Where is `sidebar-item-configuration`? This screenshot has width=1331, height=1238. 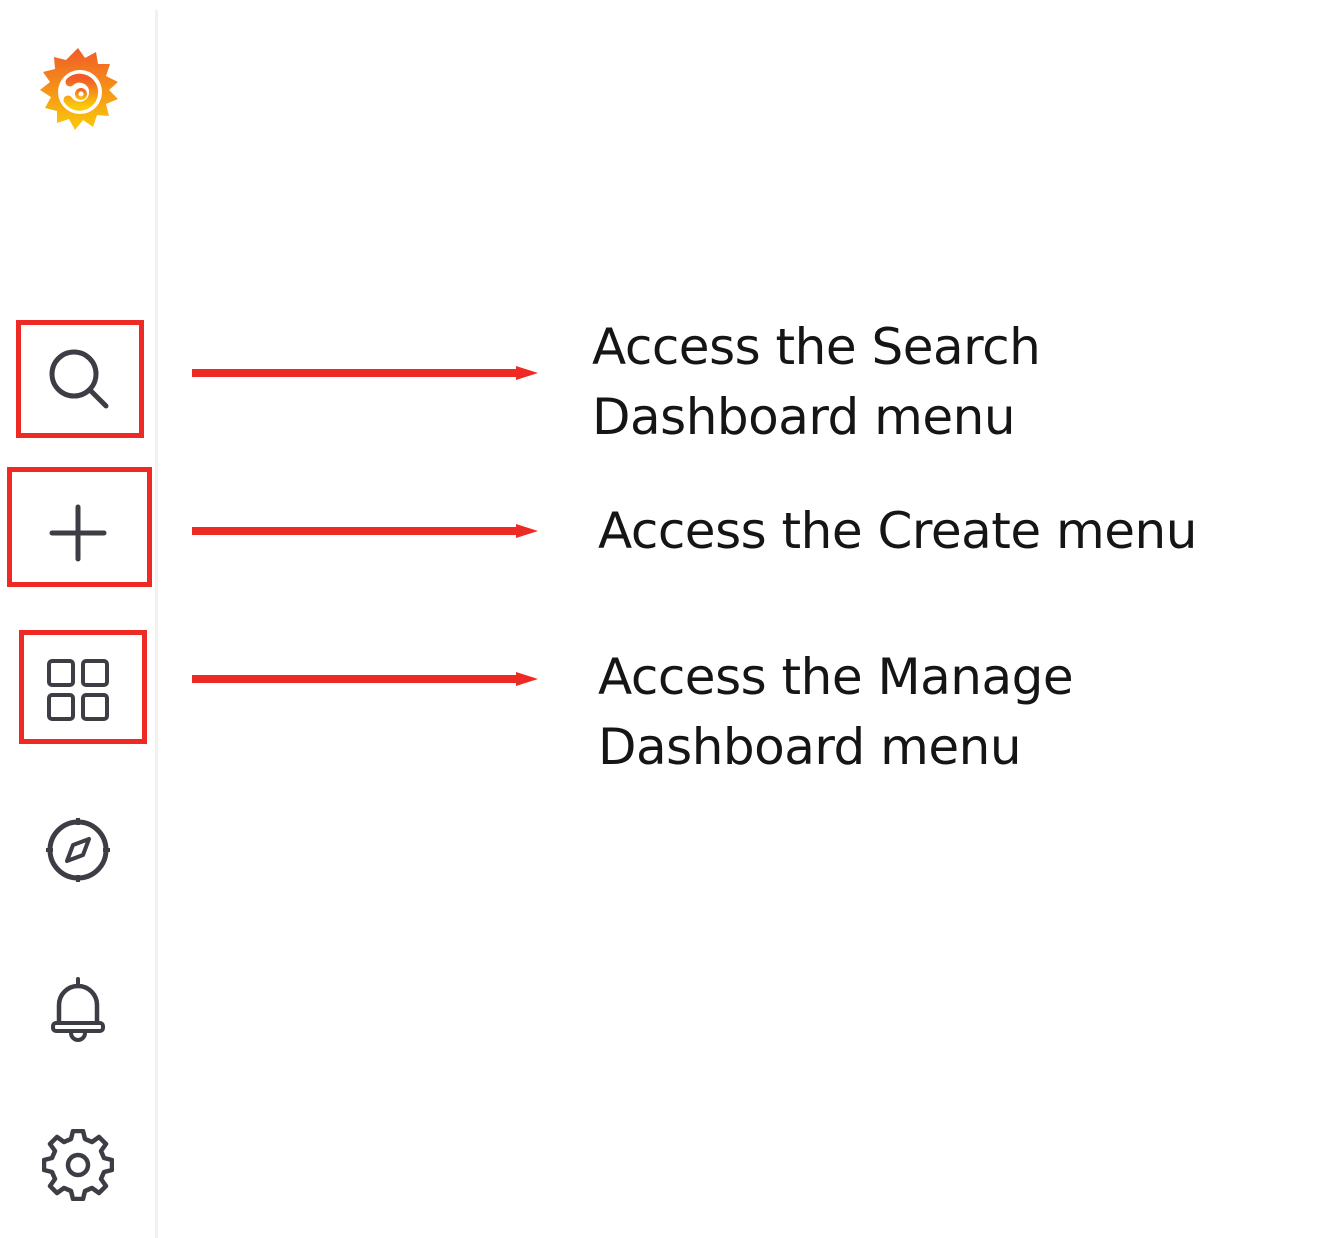 sidebar-item-configuration is located at coordinates (78, 1165).